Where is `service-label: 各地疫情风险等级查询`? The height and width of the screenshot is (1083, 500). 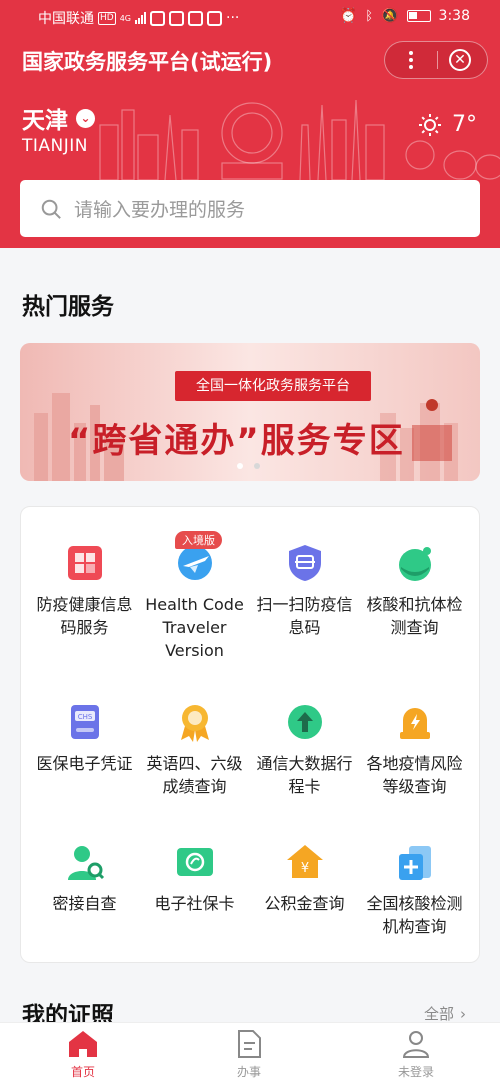 service-label: 各地疫情风险等级查询 is located at coordinates (414, 775).